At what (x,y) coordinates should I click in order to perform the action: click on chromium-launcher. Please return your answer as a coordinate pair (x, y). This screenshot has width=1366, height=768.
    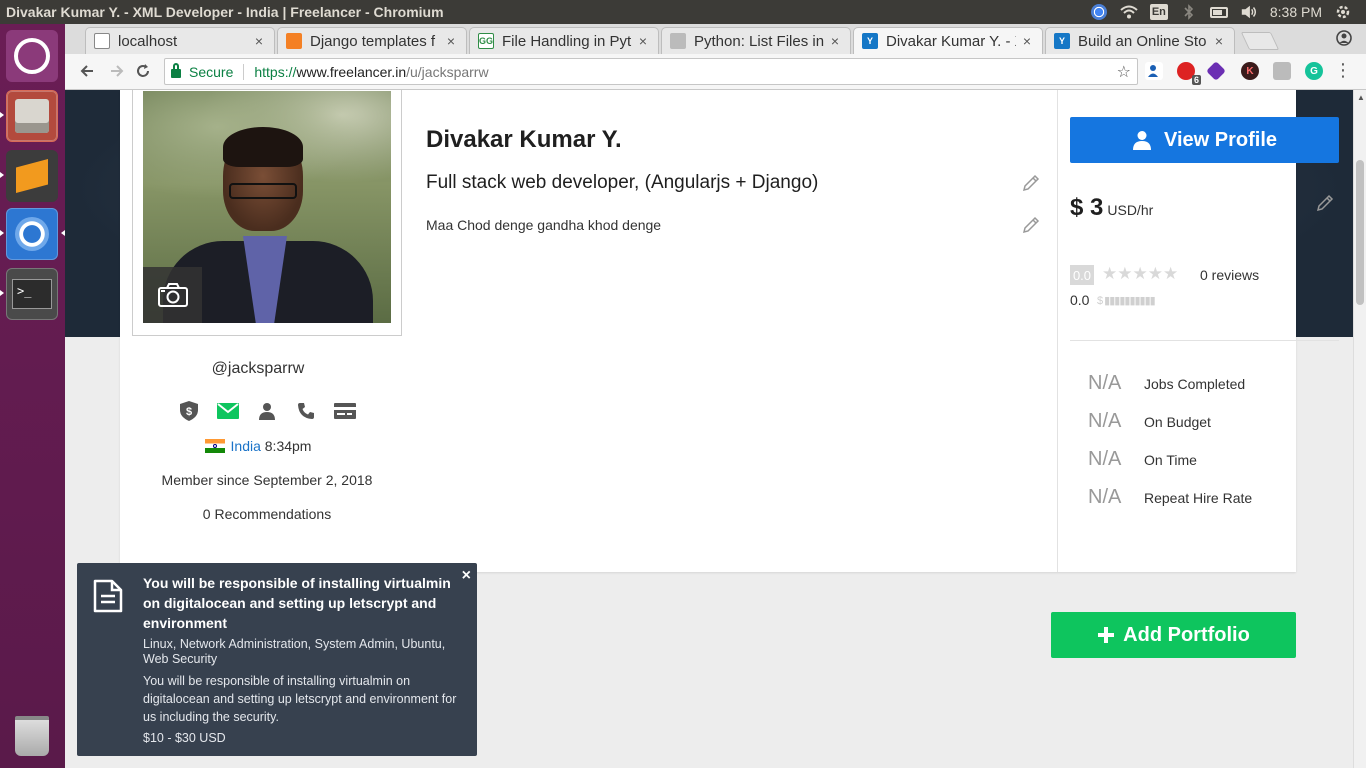
    Looking at the image, I should click on (32, 234).